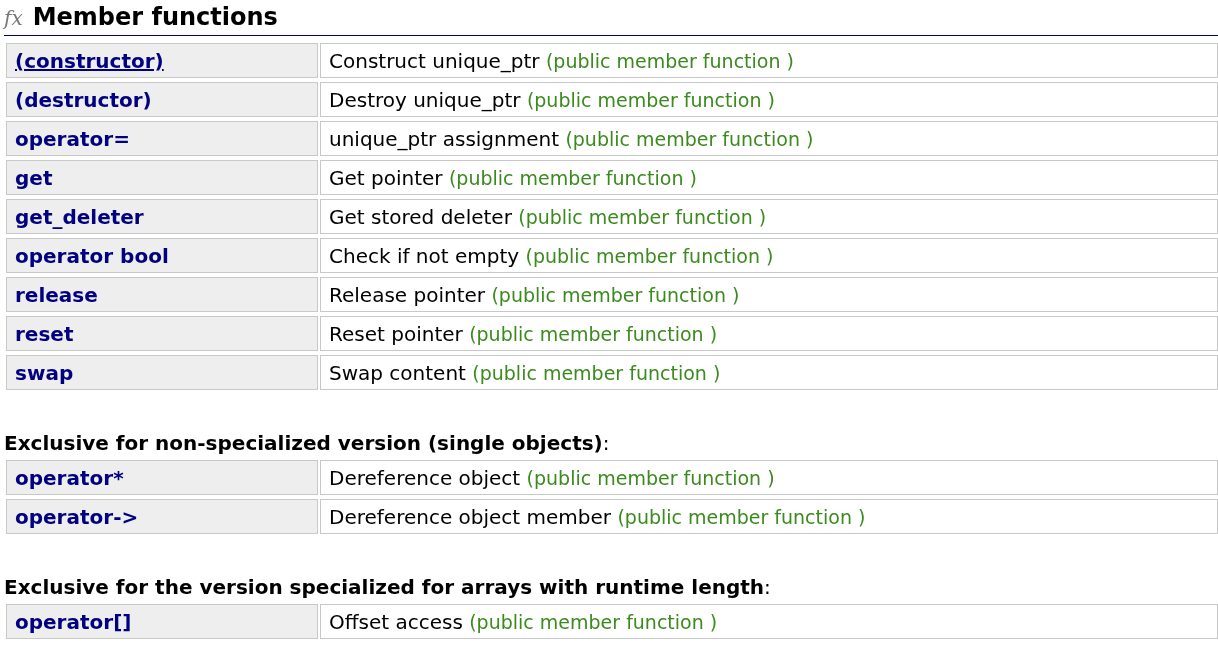  What do you see at coordinates (307, 443) in the screenshot?
I see `subsection-heading: Exclusive for non-specialized version (single objects):` at bounding box center [307, 443].